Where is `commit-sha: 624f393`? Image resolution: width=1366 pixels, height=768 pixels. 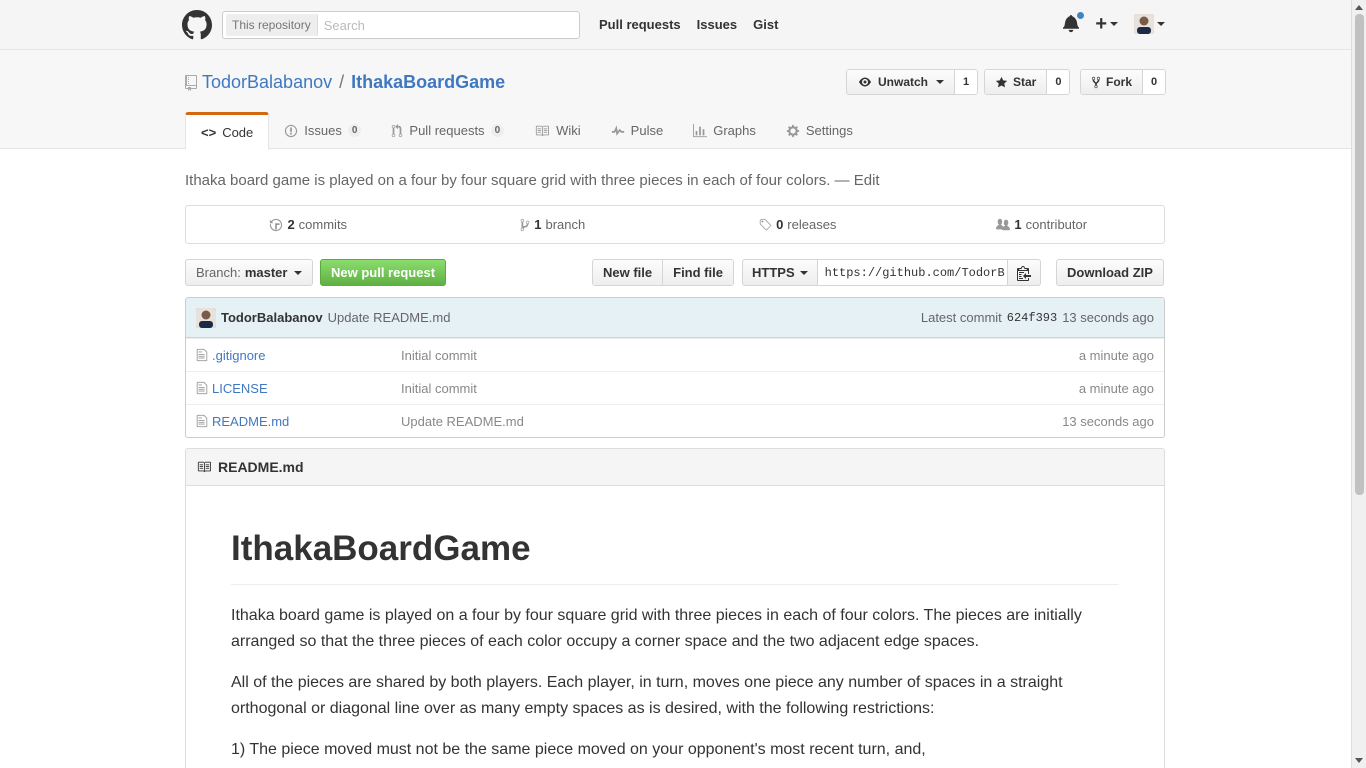
commit-sha: 624f393 is located at coordinates (1032, 318).